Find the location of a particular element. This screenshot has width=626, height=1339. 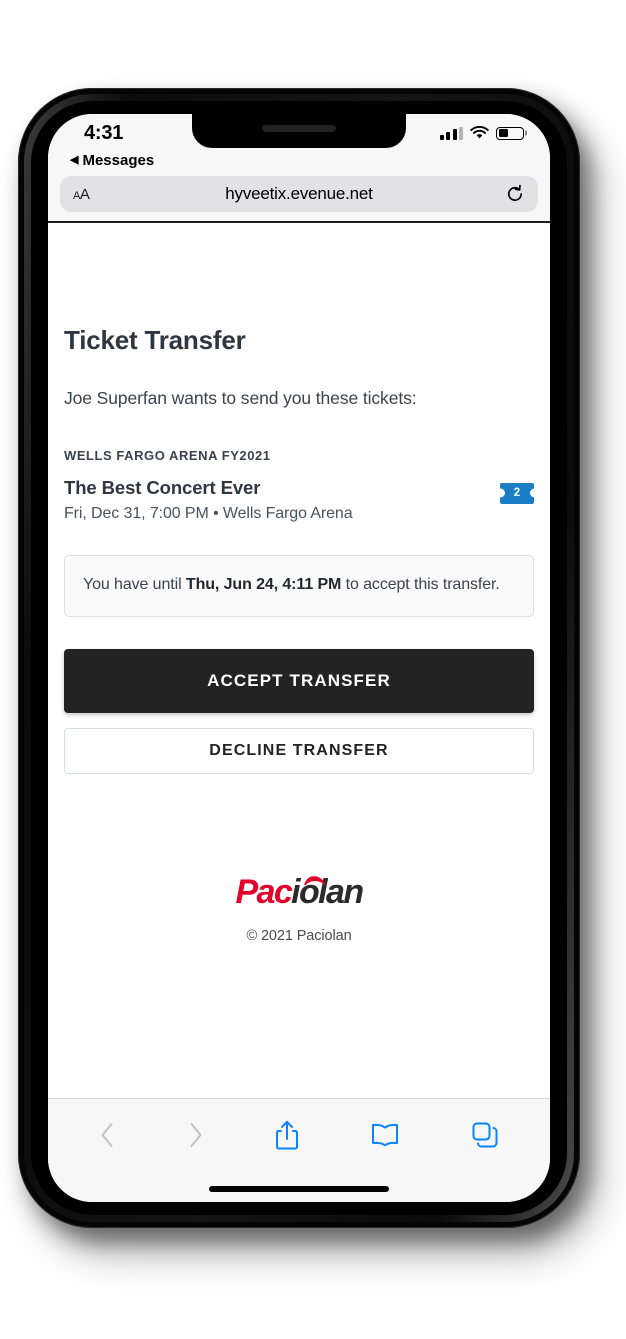

accept-transfer-button: ACCEPT TRANSFER is located at coordinates (299, 681).